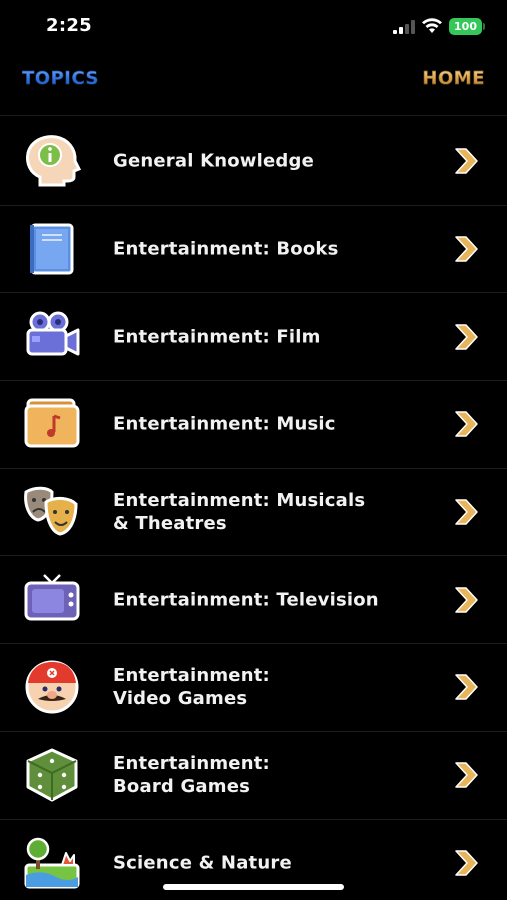 Image resolution: width=507 pixels, height=900 pixels. Describe the element at coordinates (202, 863) in the screenshot. I see `topic-label: Science & Nature` at that location.